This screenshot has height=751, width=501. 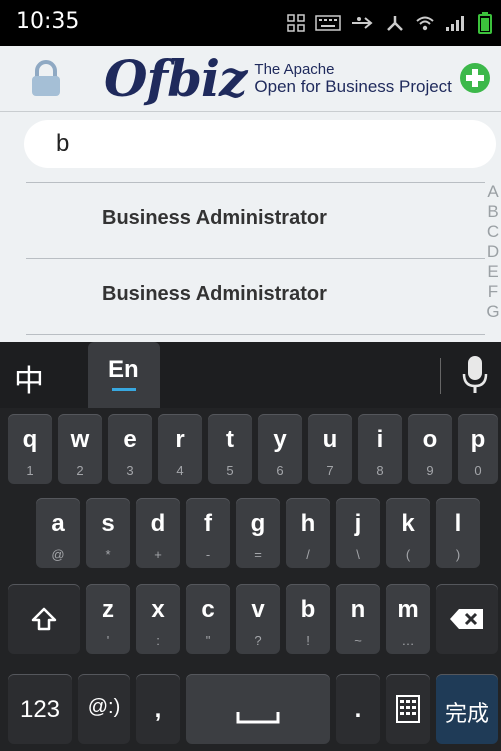 I want to click on ime-tab-indicator, so click(x=124, y=389).